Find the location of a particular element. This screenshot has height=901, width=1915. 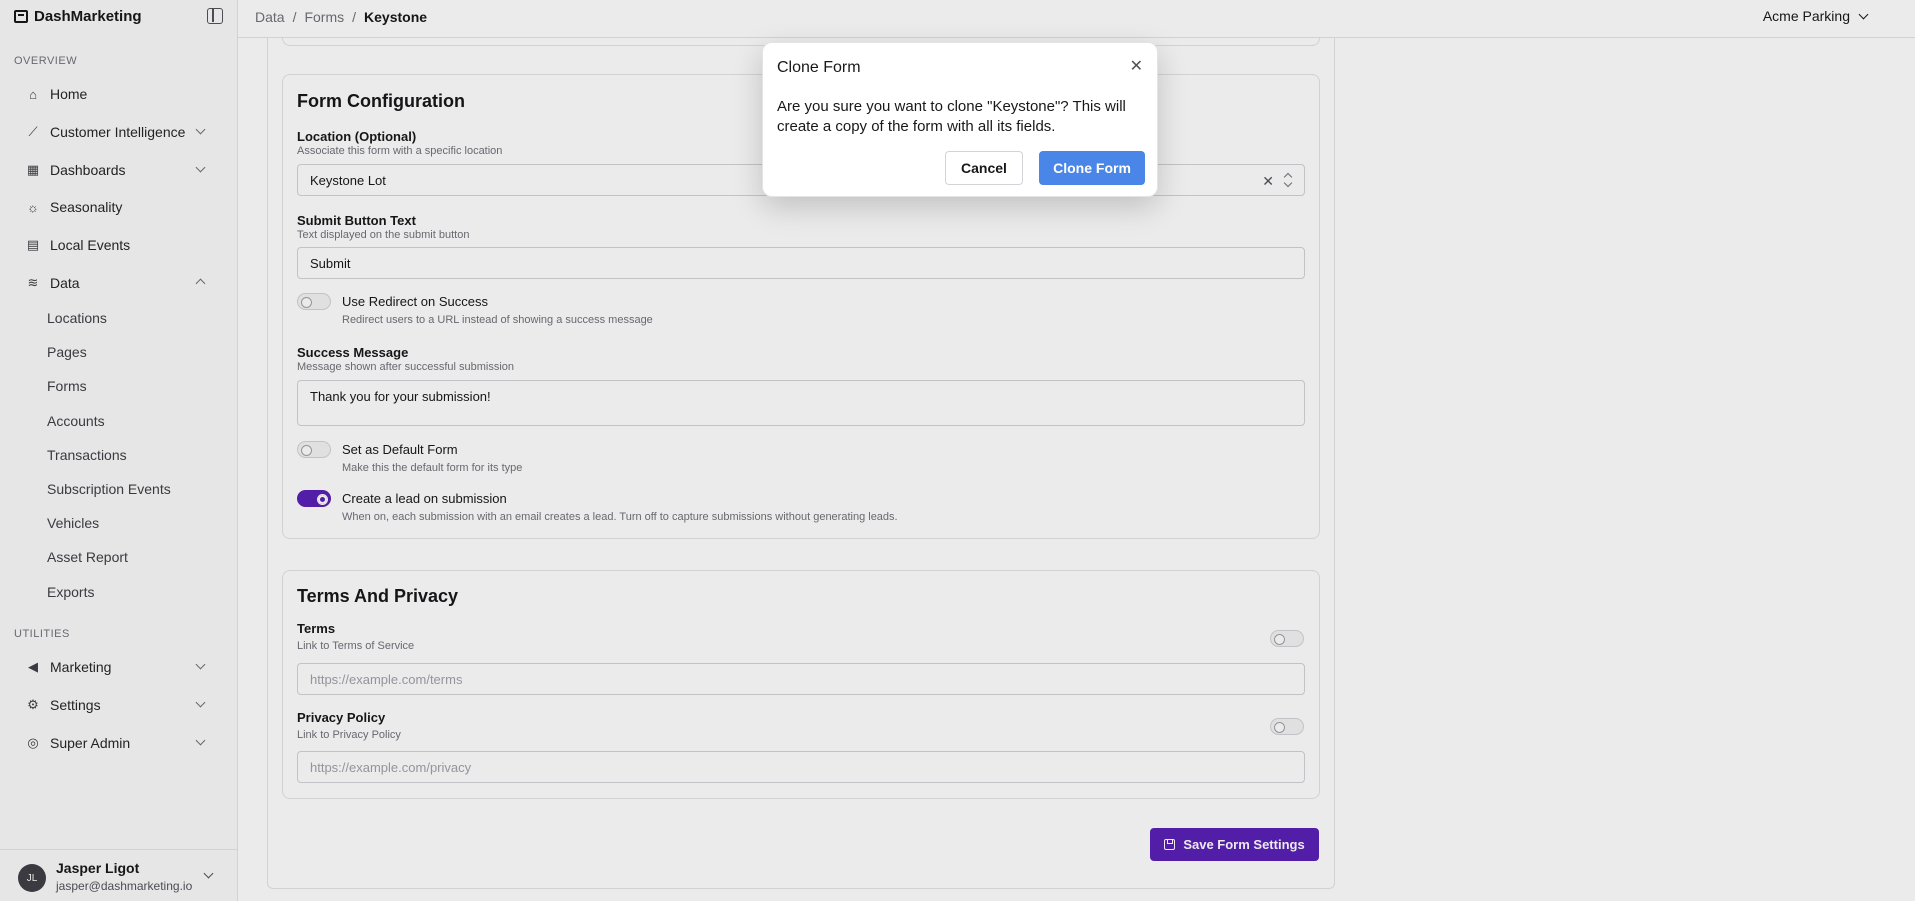

close-icon: ✕ is located at coordinates (1136, 67).